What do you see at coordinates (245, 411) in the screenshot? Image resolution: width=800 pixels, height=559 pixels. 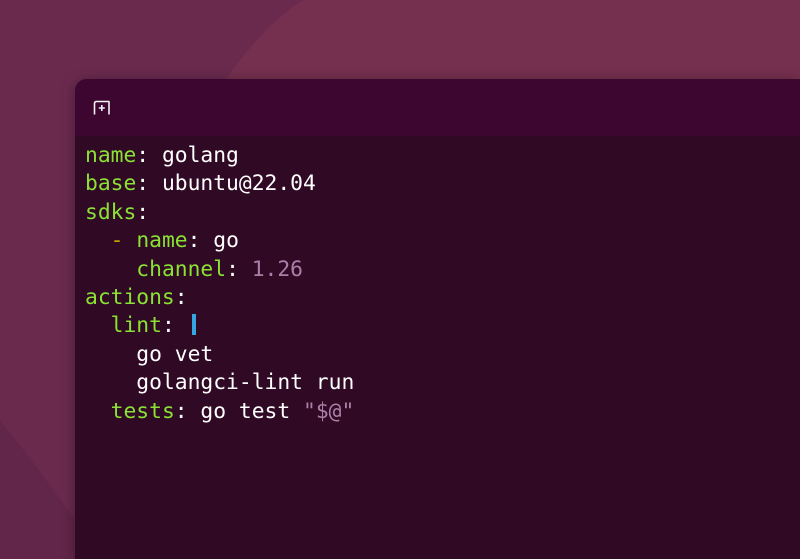 I see `yaml-value: go test` at bounding box center [245, 411].